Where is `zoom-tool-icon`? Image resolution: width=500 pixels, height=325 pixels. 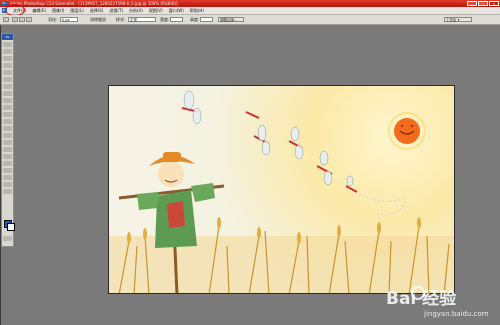
zoom-tool-icon is located at coordinates (7, 191).